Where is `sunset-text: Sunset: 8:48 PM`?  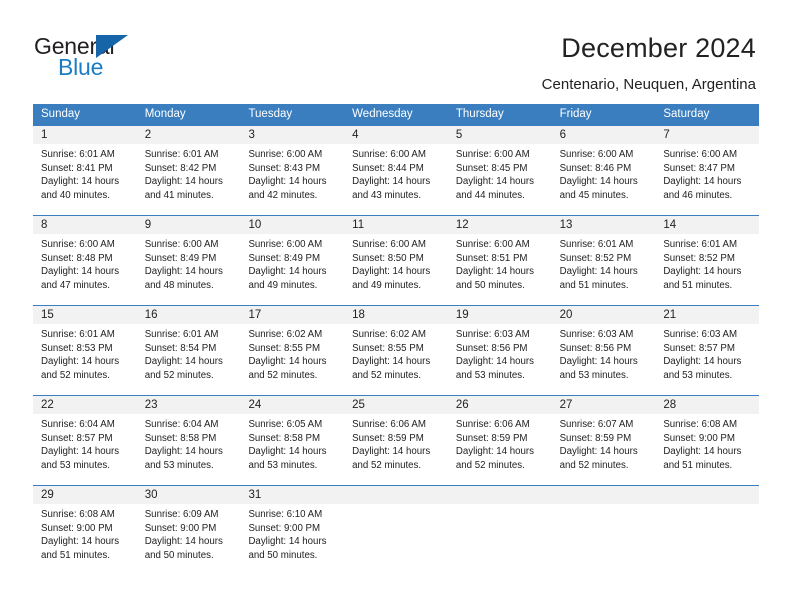 sunset-text: Sunset: 8:48 PM is located at coordinates (77, 258).